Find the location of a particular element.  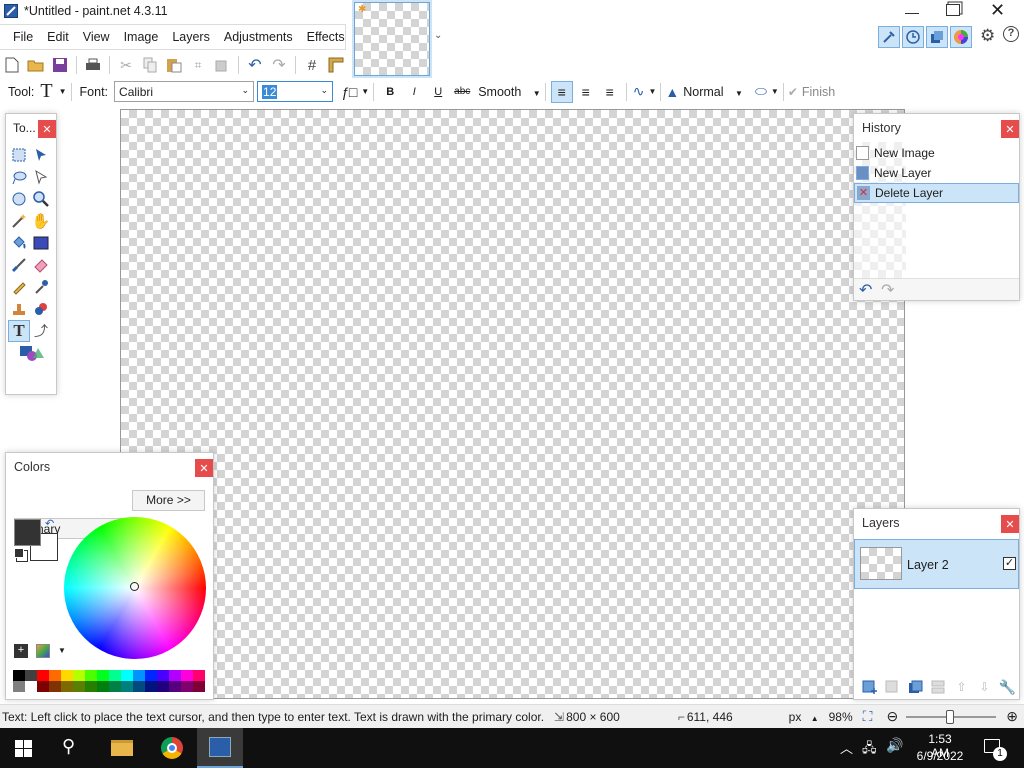

paintnet-taskbar-icon is located at coordinates (220, 748).